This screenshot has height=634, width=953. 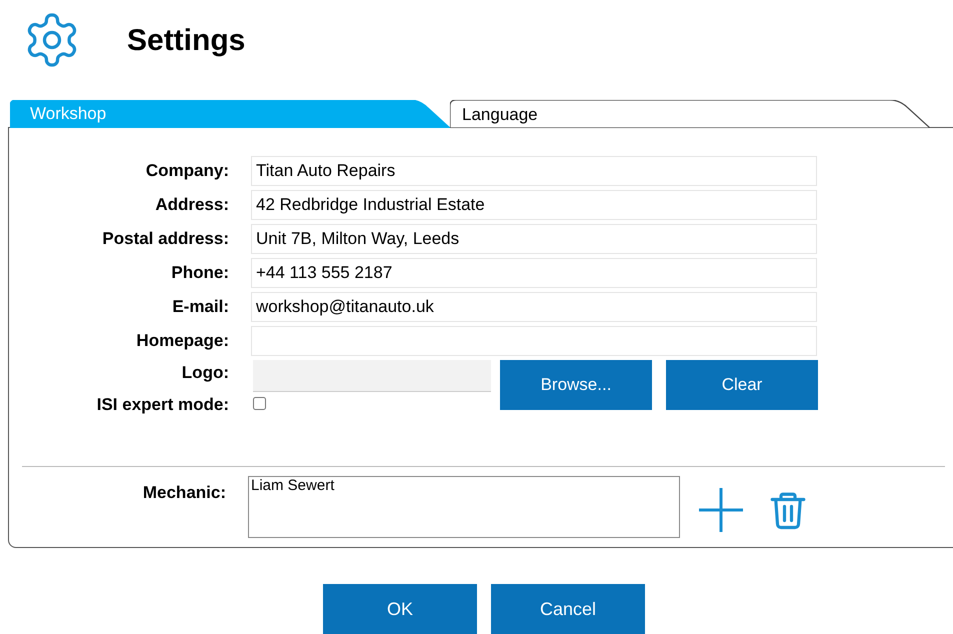 What do you see at coordinates (464, 486) in the screenshot?
I see `list-item: Liam Sewert` at bounding box center [464, 486].